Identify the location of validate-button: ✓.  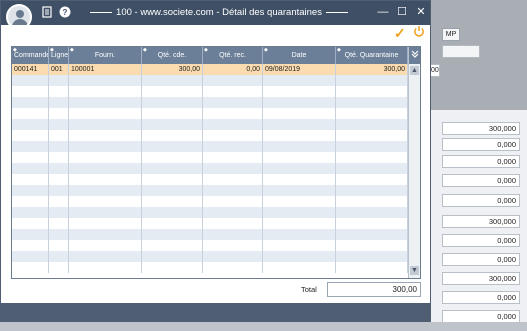
(400, 33).